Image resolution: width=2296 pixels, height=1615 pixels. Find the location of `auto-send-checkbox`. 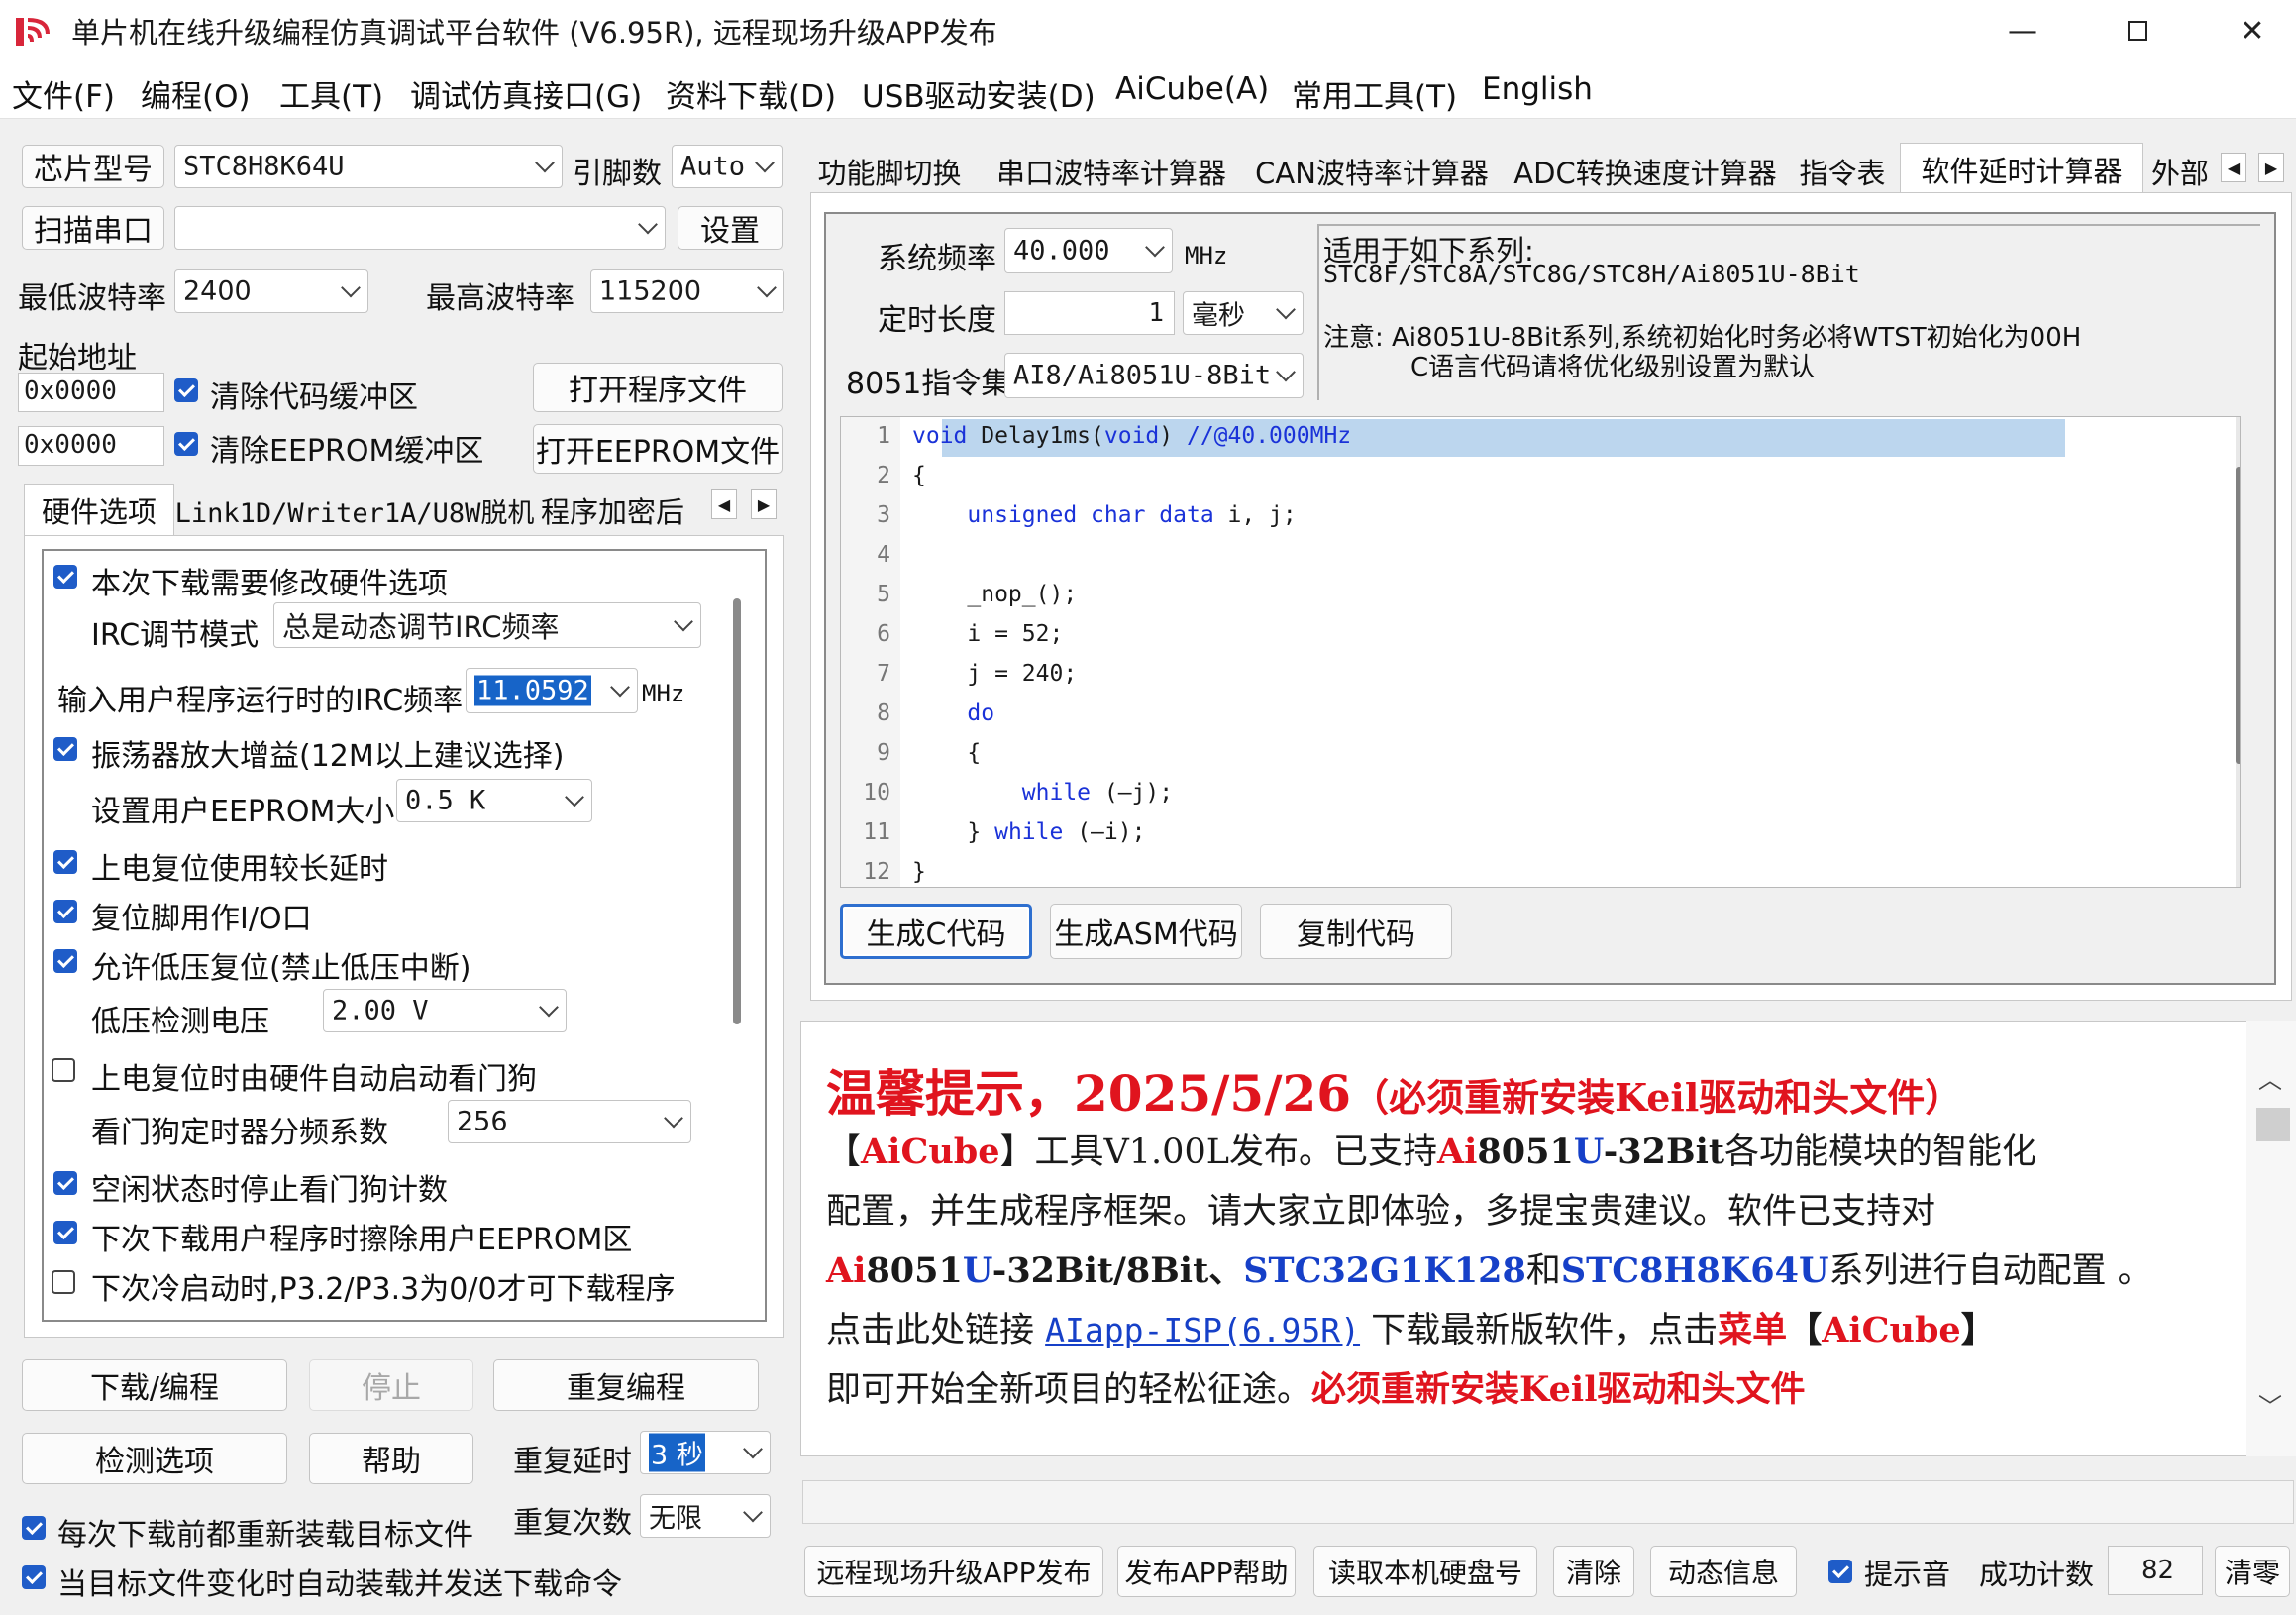

auto-send-checkbox is located at coordinates (34, 1577).